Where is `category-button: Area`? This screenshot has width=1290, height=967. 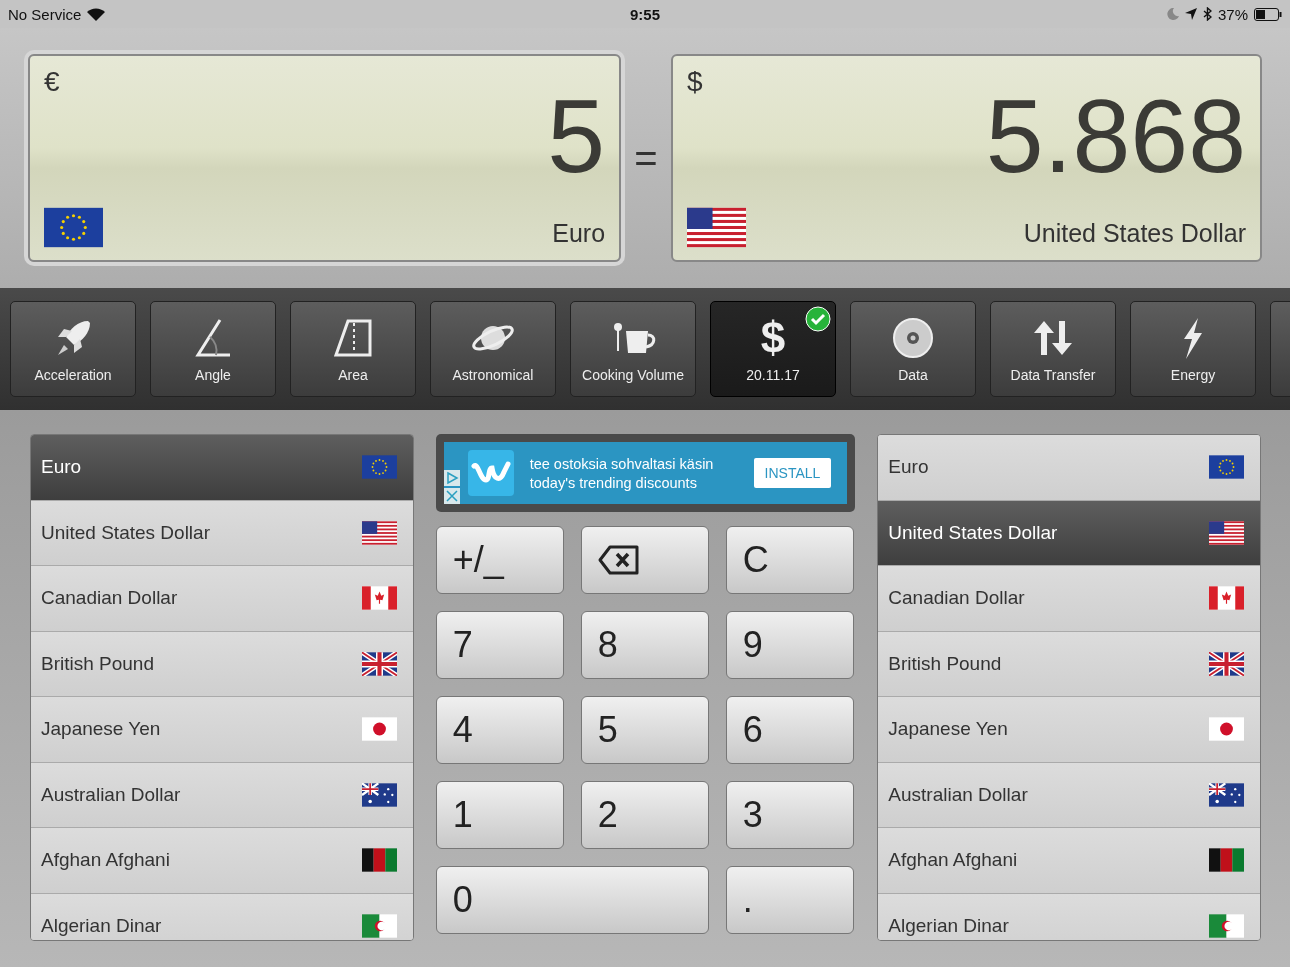 category-button: Area is located at coordinates (353, 349).